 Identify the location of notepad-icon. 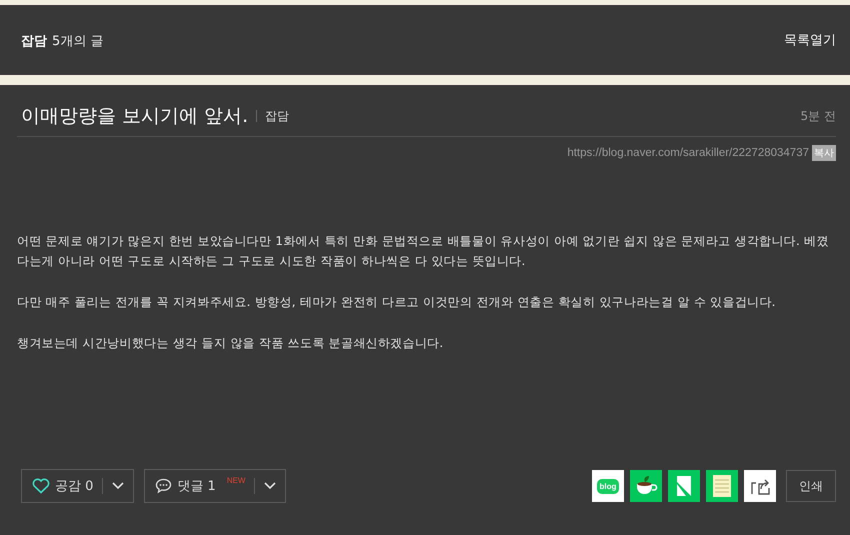
(722, 486).